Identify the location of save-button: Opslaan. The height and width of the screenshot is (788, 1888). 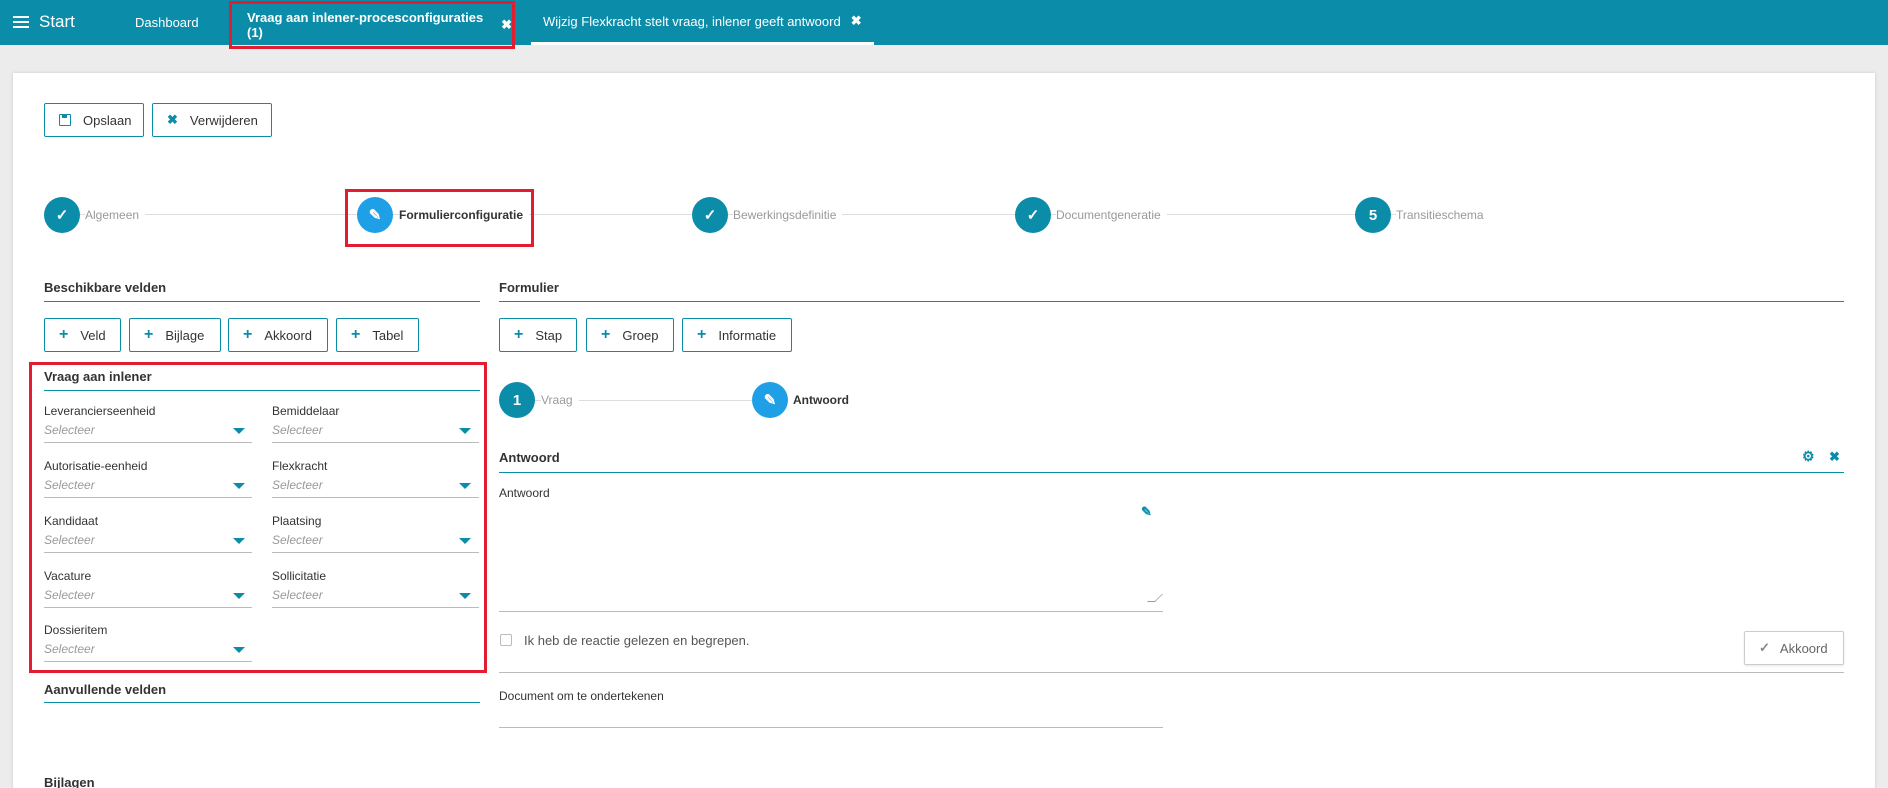
(94, 120).